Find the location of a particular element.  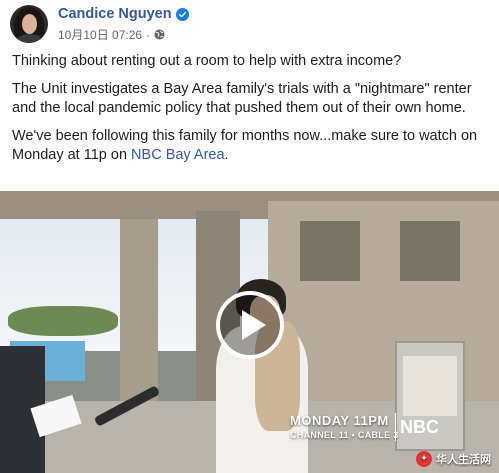

avatar is located at coordinates (29, 24).